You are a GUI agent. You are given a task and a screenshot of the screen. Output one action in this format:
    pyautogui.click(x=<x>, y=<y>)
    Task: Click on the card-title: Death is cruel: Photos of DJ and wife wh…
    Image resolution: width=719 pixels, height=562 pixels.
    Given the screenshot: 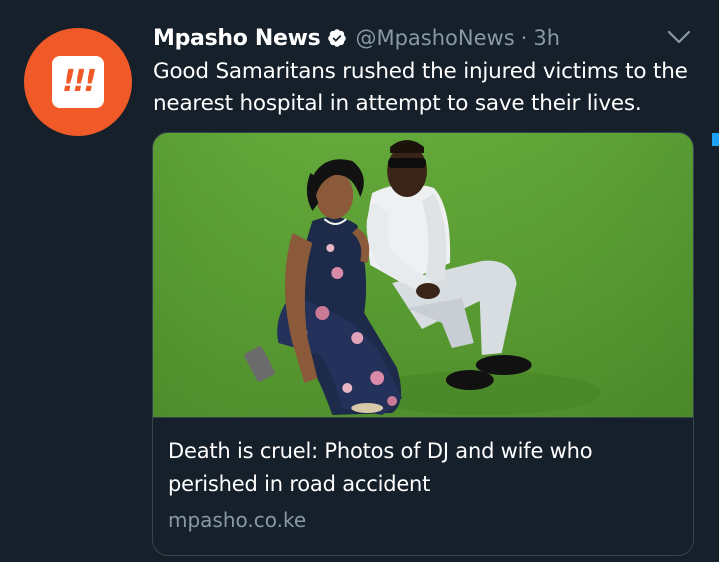 What is the action you would take?
    pyautogui.click(x=423, y=468)
    